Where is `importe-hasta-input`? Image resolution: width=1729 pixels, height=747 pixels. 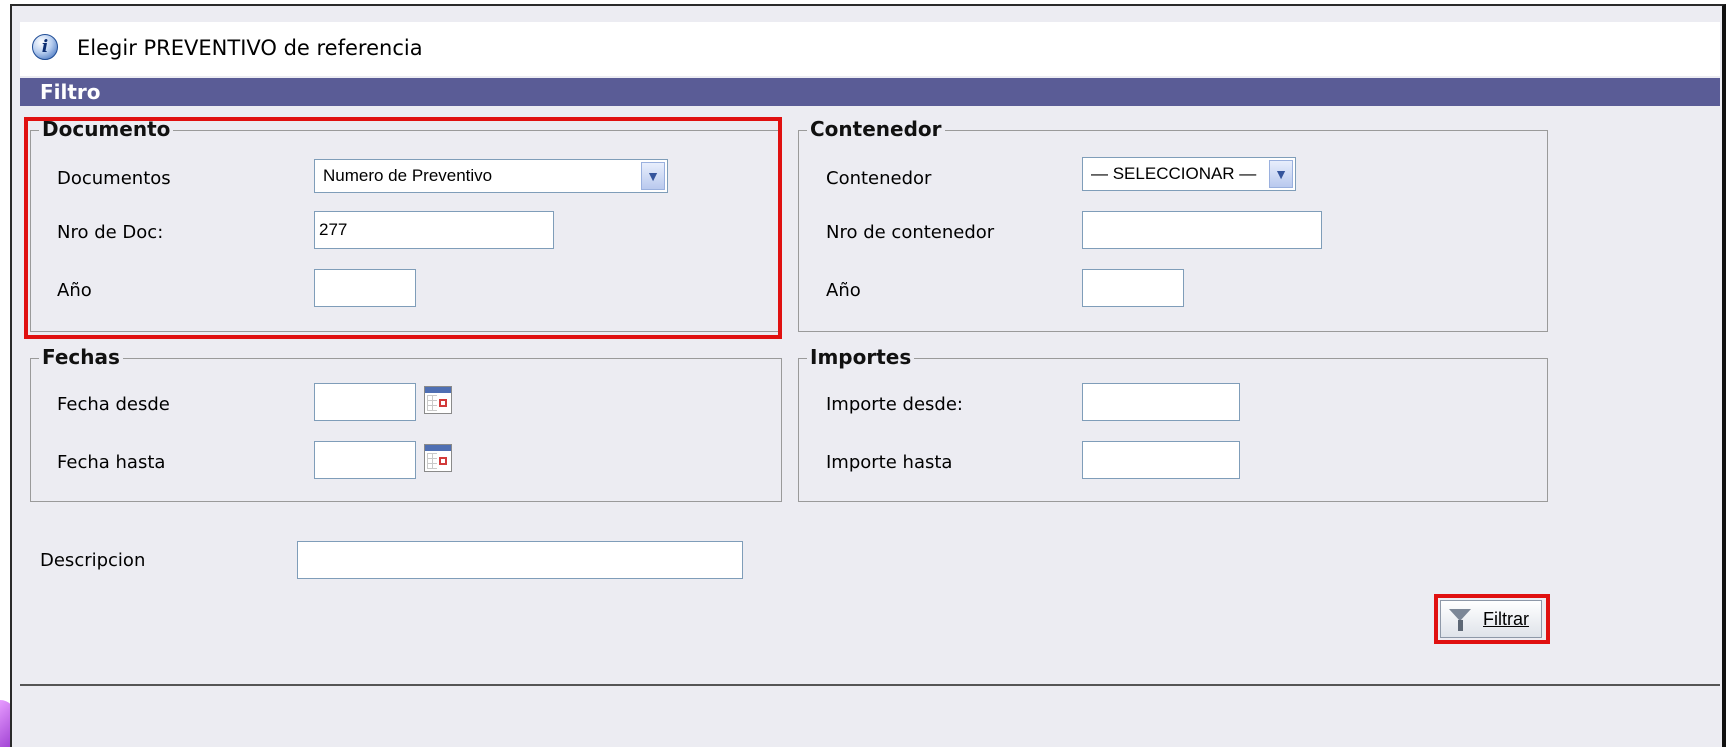
importe-hasta-input is located at coordinates (1161, 460).